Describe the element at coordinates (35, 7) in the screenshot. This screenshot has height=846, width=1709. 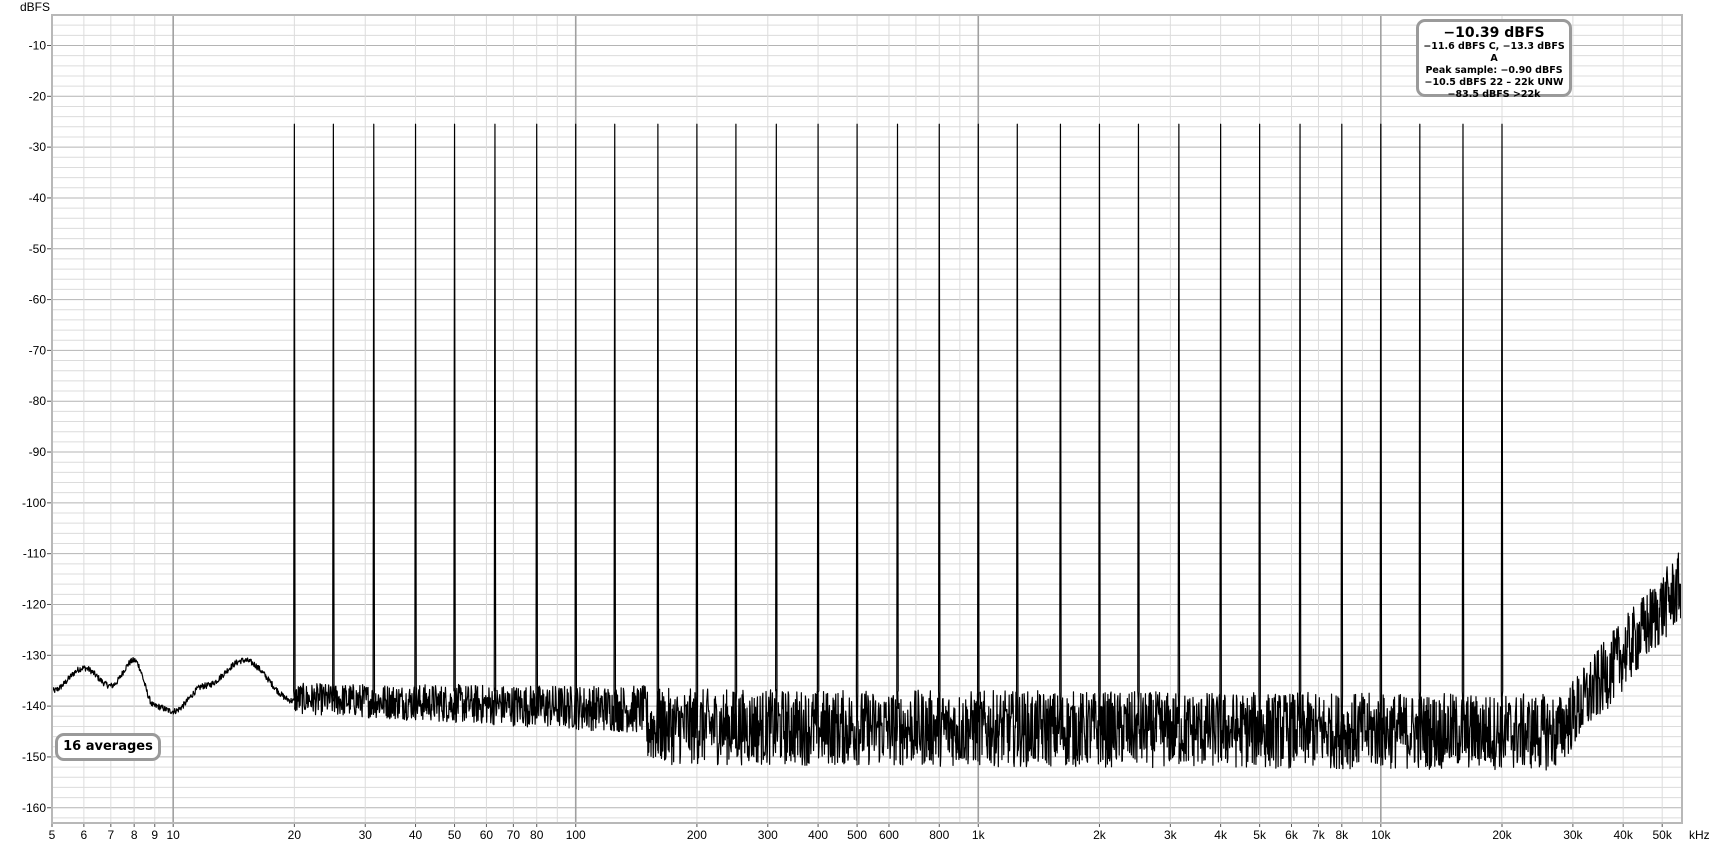
I see `y-axis-title: dBFS` at that location.